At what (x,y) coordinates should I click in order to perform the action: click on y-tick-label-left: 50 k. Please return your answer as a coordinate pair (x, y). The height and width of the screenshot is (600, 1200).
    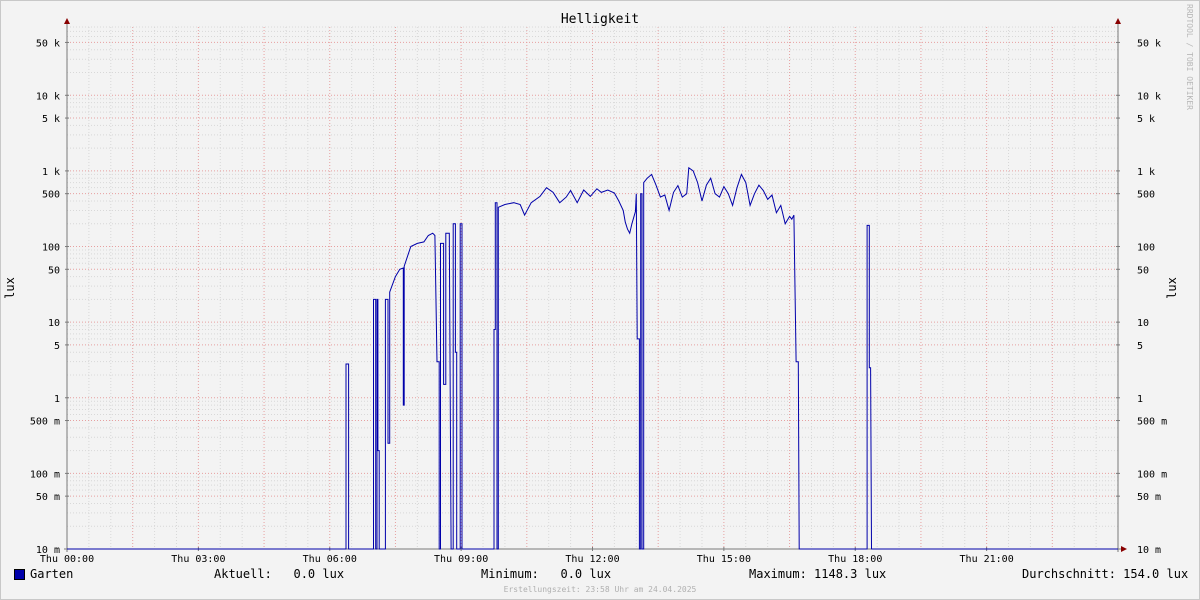
    Looking at the image, I should click on (48, 43).